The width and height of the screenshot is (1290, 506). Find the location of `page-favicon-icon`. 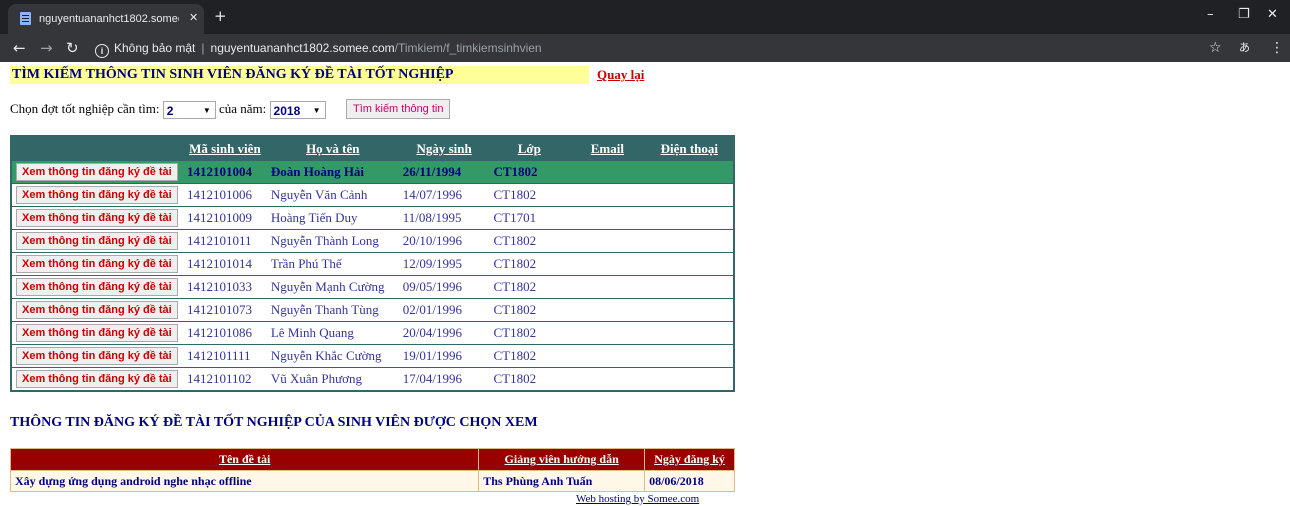

page-favicon-icon is located at coordinates (25, 18).